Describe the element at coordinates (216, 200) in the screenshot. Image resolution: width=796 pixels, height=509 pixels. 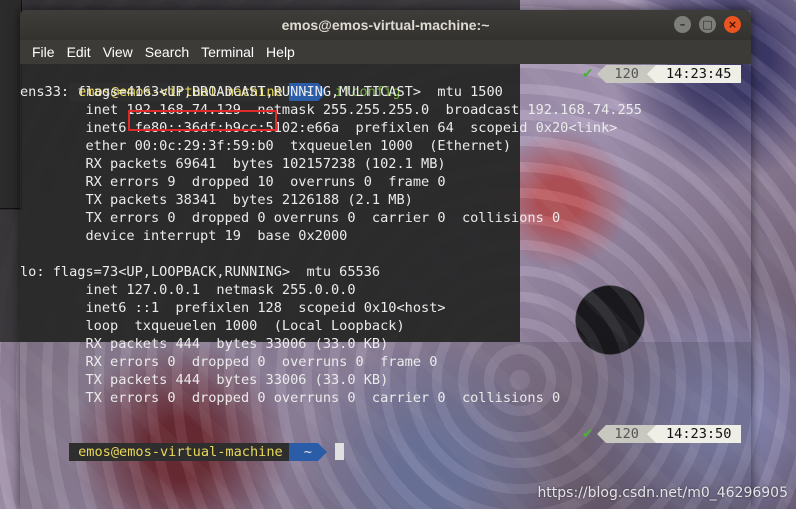
I see `output-line: TX packets 38341 bytes 2126188 (2.1 MB)` at that location.